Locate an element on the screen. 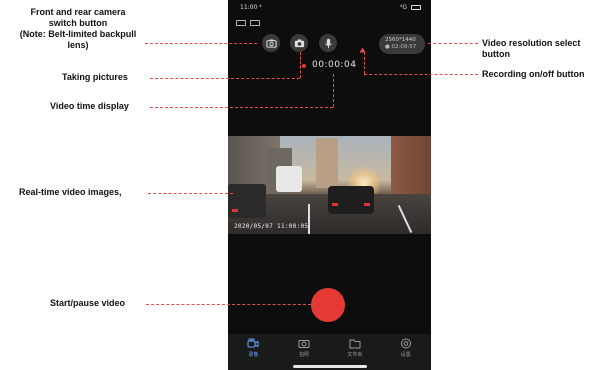 The width and height of the screenshot is (603, 370). status-indicators: ⁴G is located at coordinates (410, 7).